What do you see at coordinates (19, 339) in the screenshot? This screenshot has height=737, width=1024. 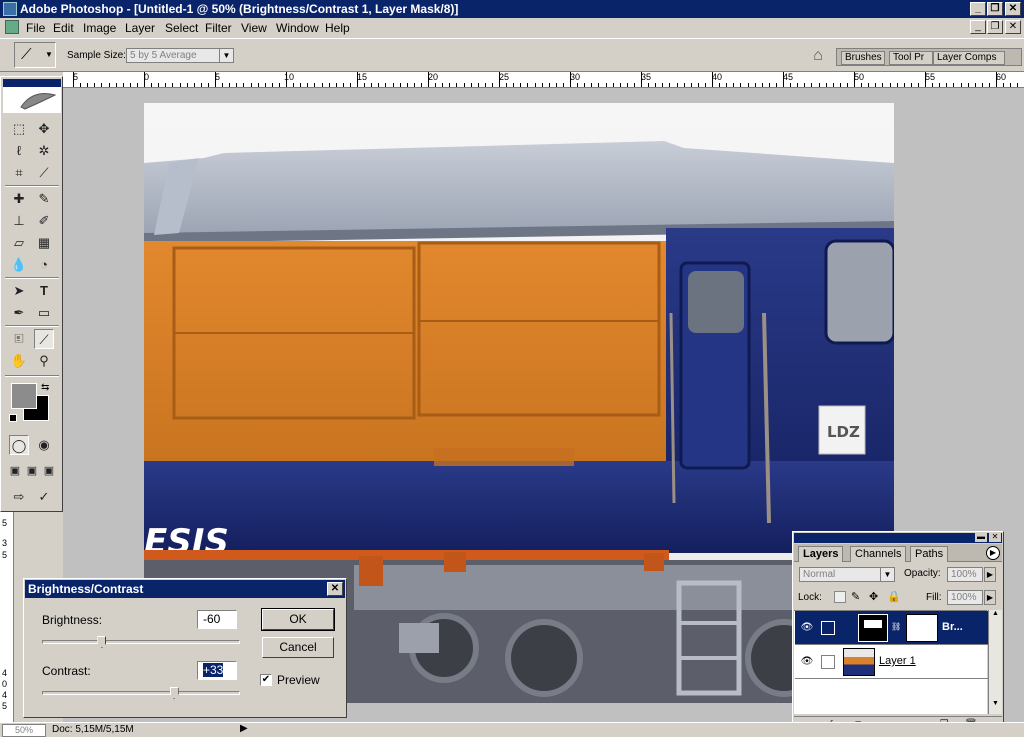 I see `notes-tool-icon: 🗉` at bounding box center [19, 339].